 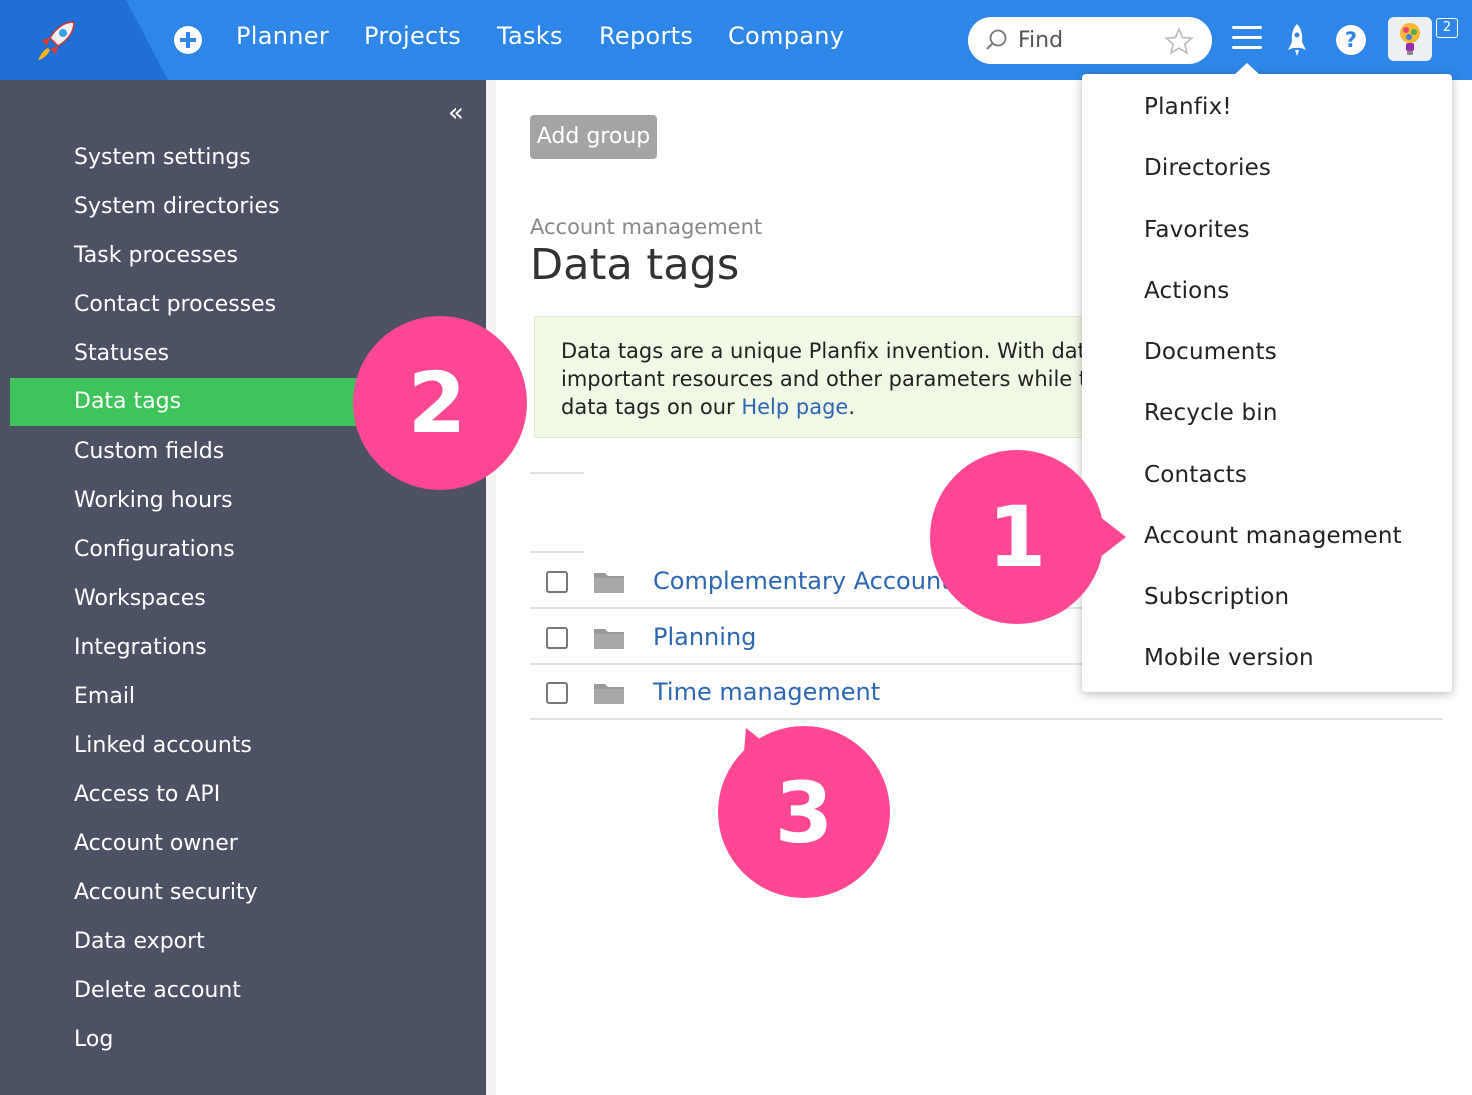 I want to click on nav-tasks: Tasks, so click(x=530, y=36).